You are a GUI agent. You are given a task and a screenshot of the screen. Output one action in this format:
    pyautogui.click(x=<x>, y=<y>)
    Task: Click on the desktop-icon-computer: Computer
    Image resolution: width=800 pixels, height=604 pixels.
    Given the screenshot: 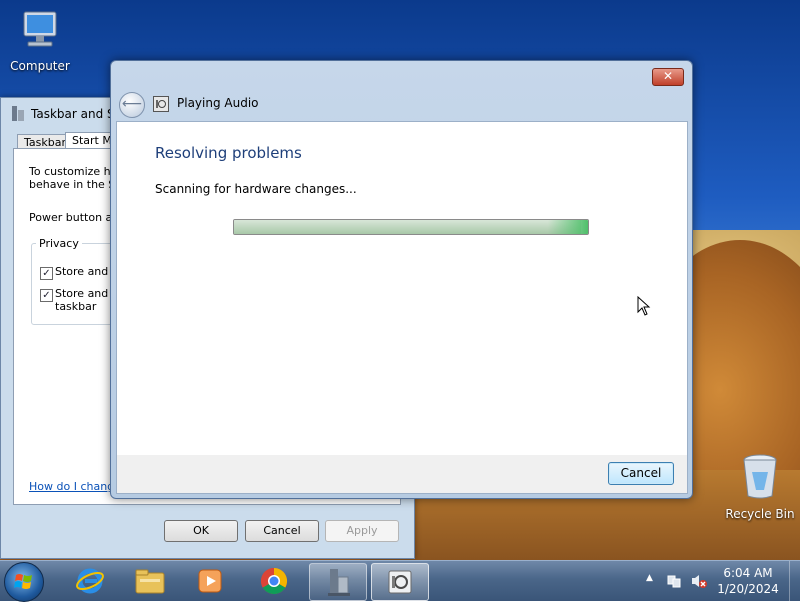 What is the action you would take?
    pyautogui.click(x=40, y=41)
    